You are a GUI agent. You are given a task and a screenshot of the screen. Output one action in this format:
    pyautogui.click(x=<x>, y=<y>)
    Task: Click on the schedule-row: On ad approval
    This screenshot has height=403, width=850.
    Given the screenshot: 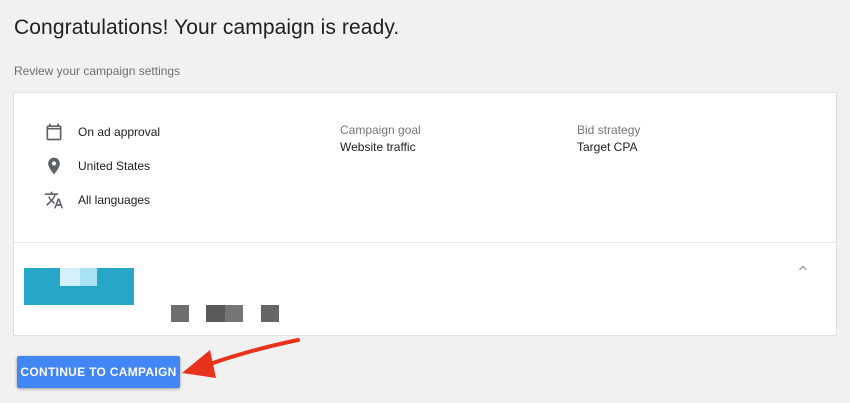 What is the action you would take?
    pyautogui.click(x=101, y=132)
    